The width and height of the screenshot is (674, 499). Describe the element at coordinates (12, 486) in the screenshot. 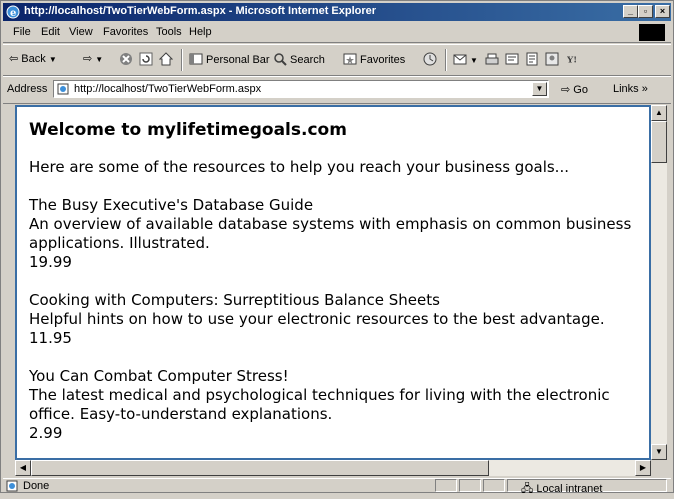

I see `page-done-icon` at that location.